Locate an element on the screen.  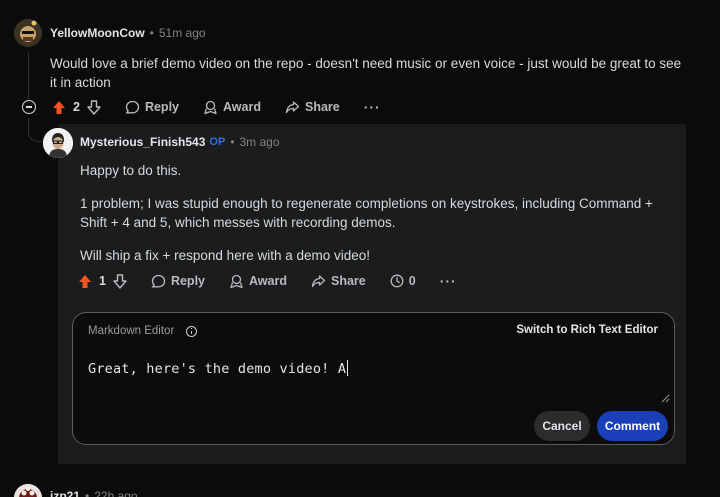
clock-count: 0 is located at coordinates (412, 281).